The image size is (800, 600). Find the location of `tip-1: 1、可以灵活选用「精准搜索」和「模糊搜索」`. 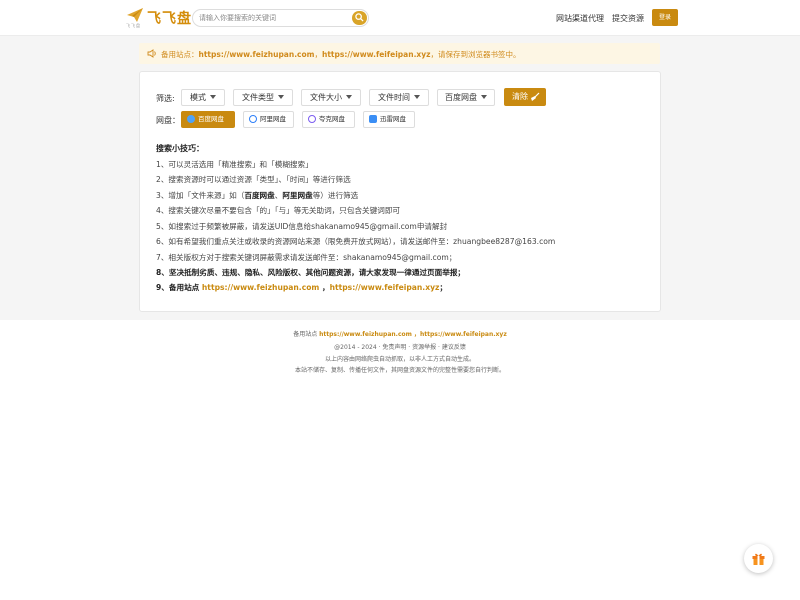

tip-1: 1、可以灵活选用「精准搜索」和「模糊搜索」 is located at coordinates (234, 164).